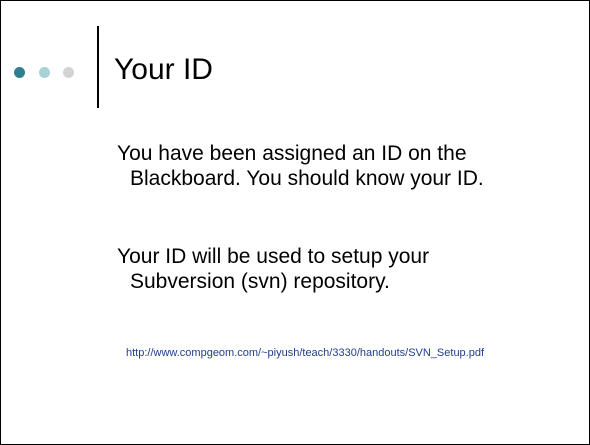 The image size is (590, 445). Describe the element at coordinates (260, 281) in the screenshot. I see `bullet-line: Subversion (svn) repository.` at that location.